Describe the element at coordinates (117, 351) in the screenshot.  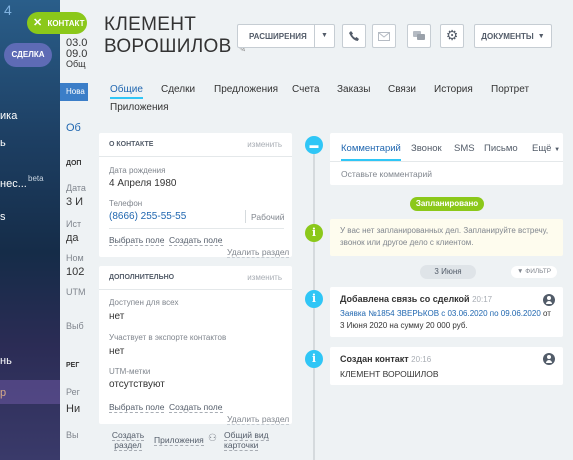
I see `export-value: нет` at that location.